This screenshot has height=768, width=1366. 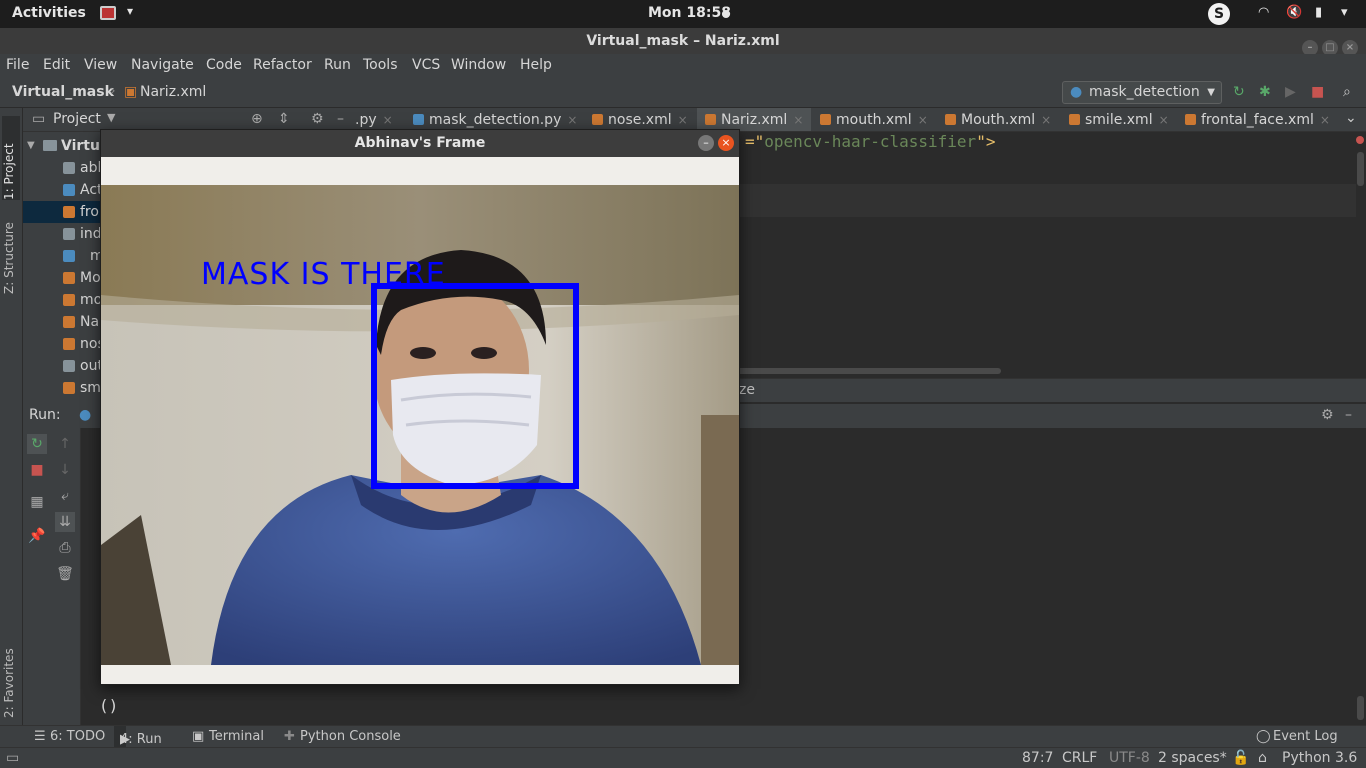 What do you see at coordinates (49, 13) in the screenshot?
I see `activities-button: Activities` at bounding box center [49, 13].